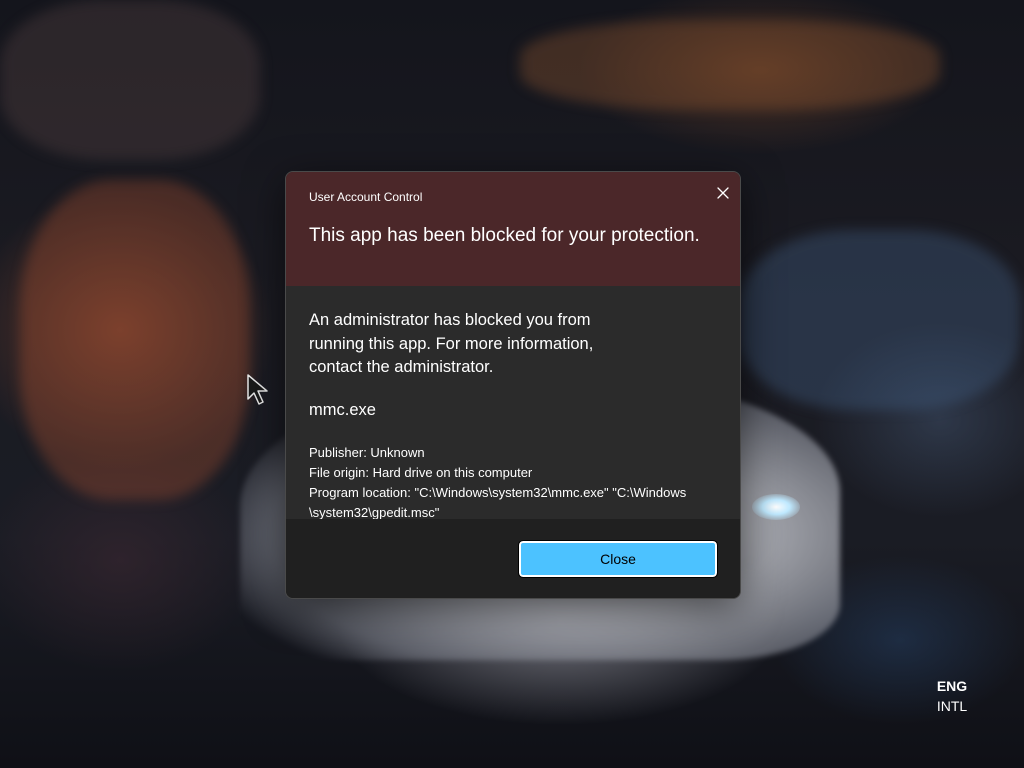 The height and width of the screenshot is (768, 1024). What do you see at coordinates (421, 472) in the screenshot?
I see `file-origin-text: File origin: Hard drive on this computer` at bounding box center [421, 472].